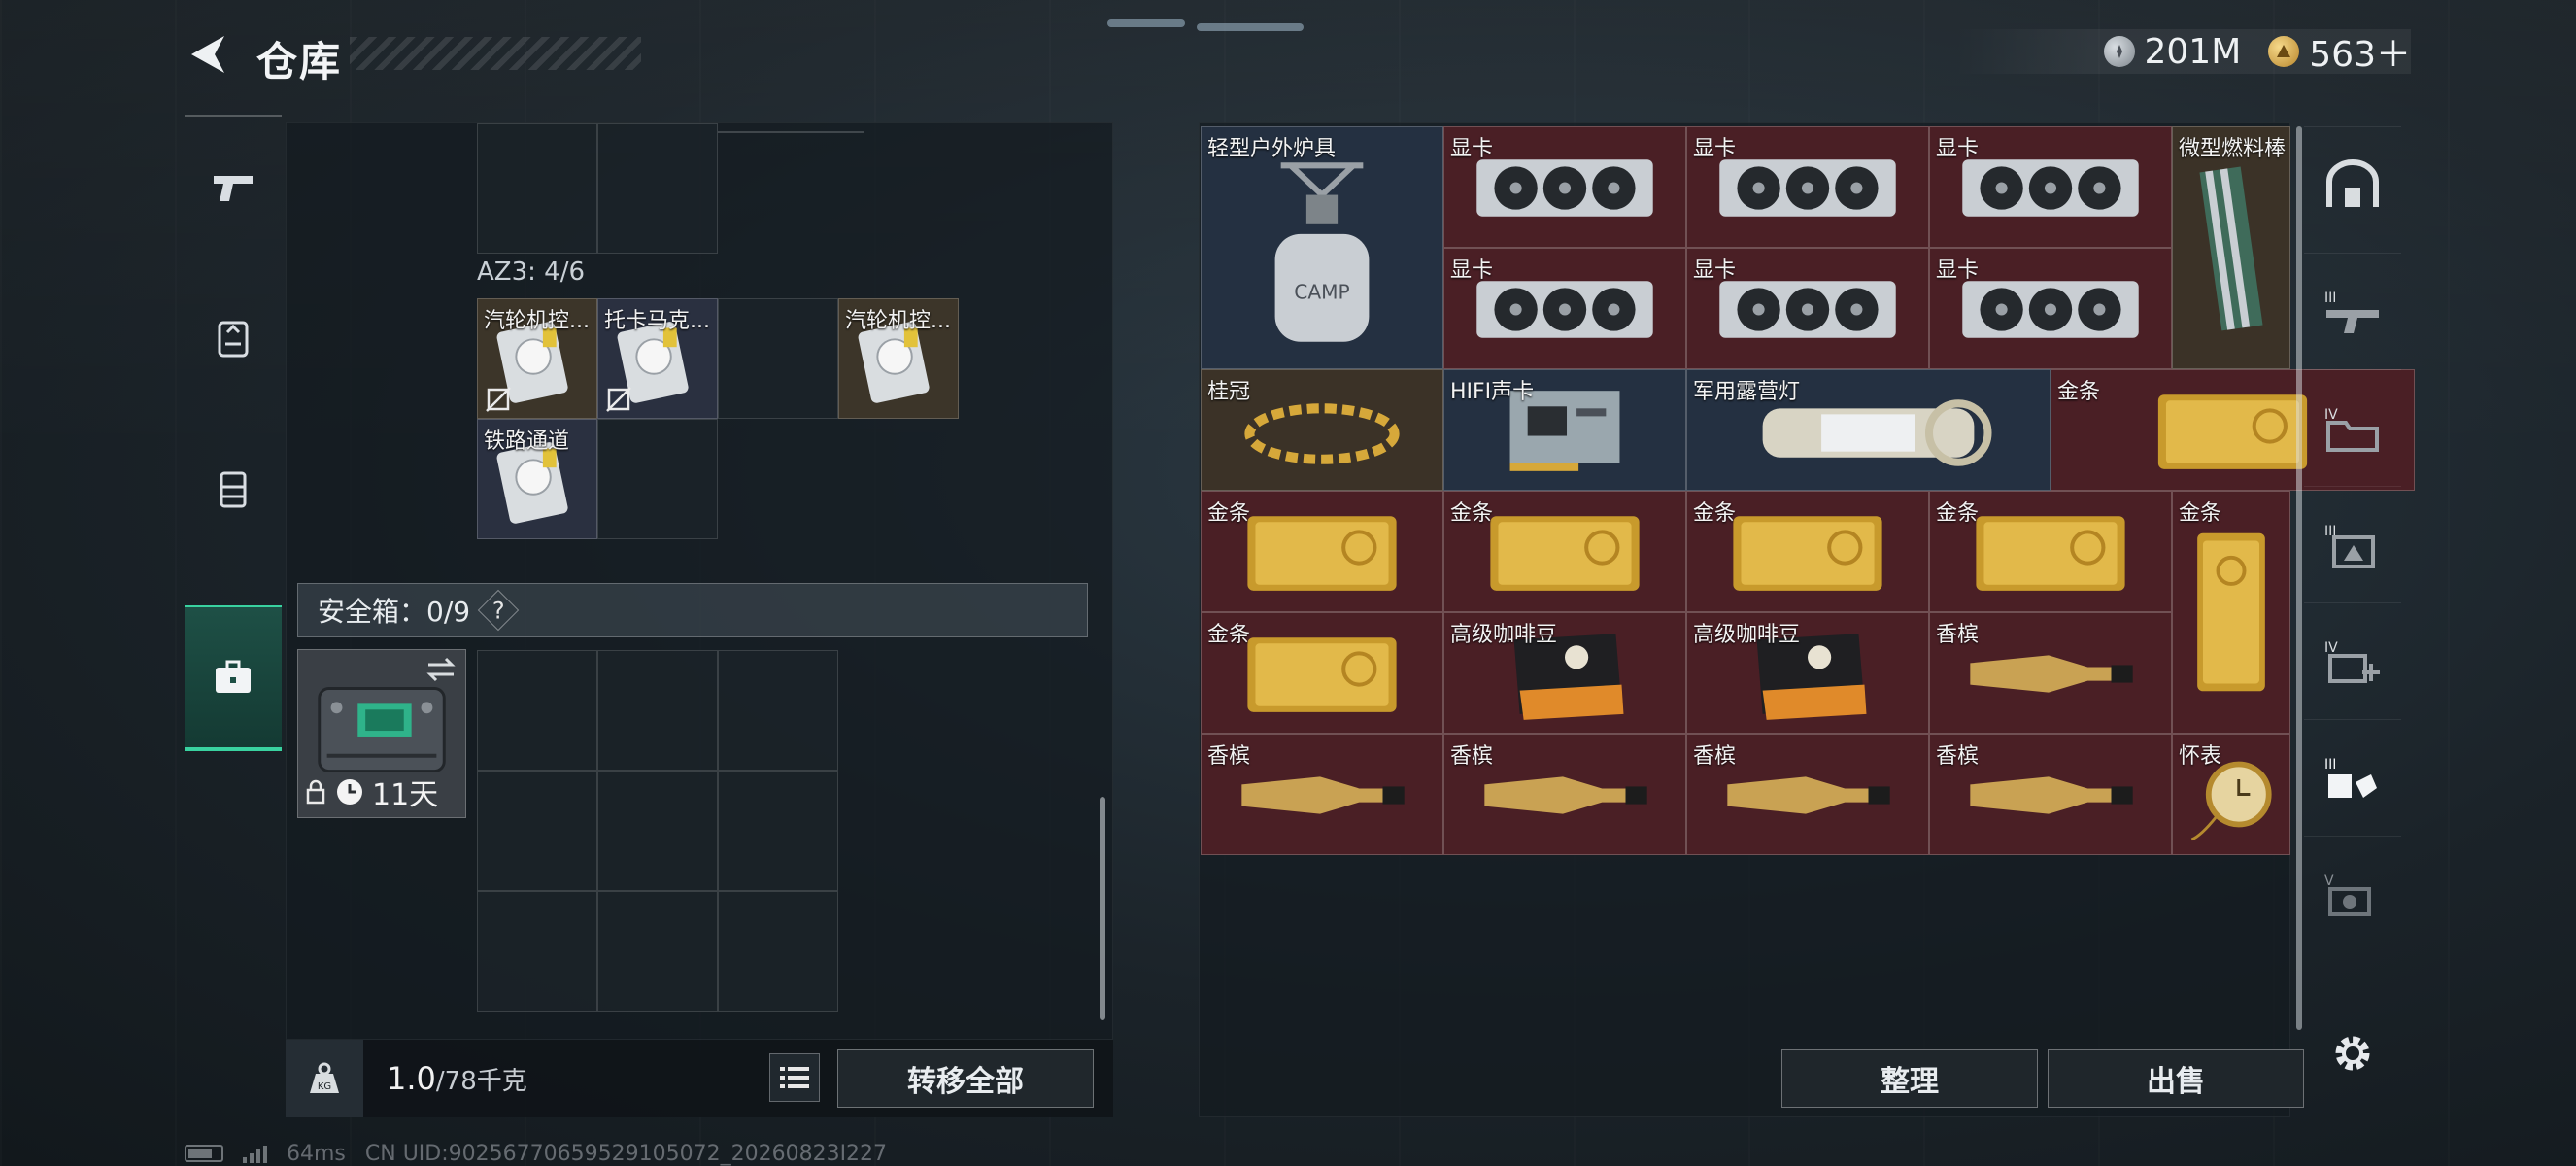  Describe the element at coordinates (537, 479) in the screenshot. I see `keycard-item: 铁路通道` at that location.